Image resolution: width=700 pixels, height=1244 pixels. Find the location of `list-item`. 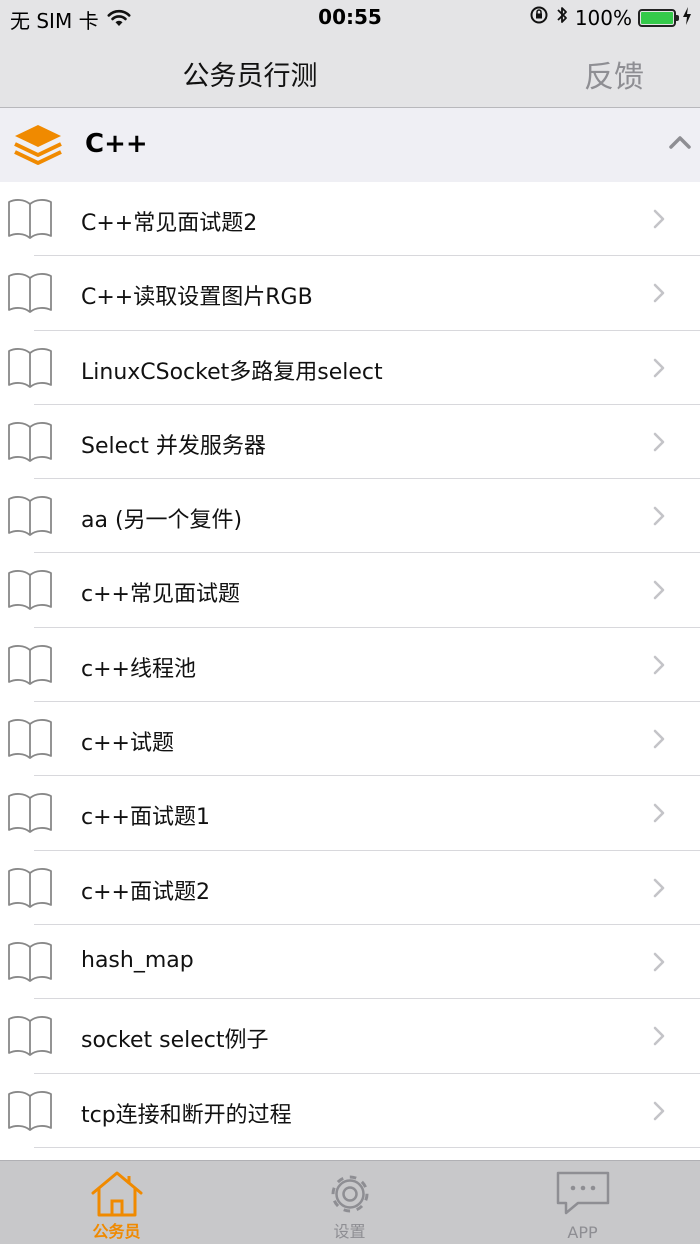

list-item is located at coordinates (350, 1154).